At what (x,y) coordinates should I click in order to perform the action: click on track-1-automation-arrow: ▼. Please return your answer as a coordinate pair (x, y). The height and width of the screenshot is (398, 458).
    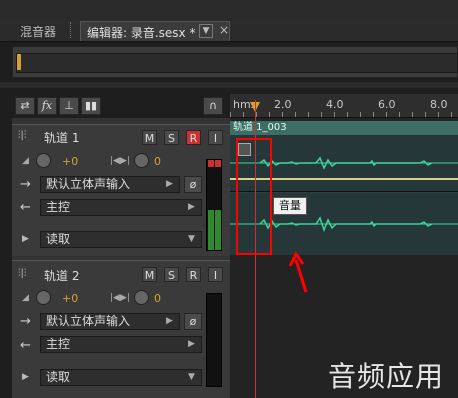
    Looking at the image, I should click on (191, 239).